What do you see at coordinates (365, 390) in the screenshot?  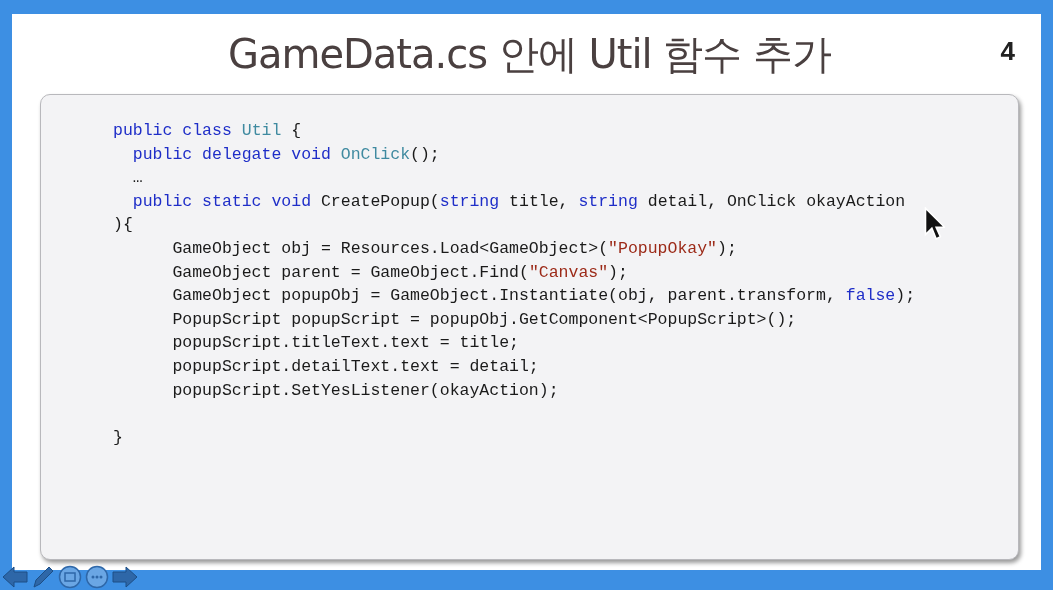 I see `code-line: popupScript.SetYesListener(okayAction);` at bounding box center [365, 390].